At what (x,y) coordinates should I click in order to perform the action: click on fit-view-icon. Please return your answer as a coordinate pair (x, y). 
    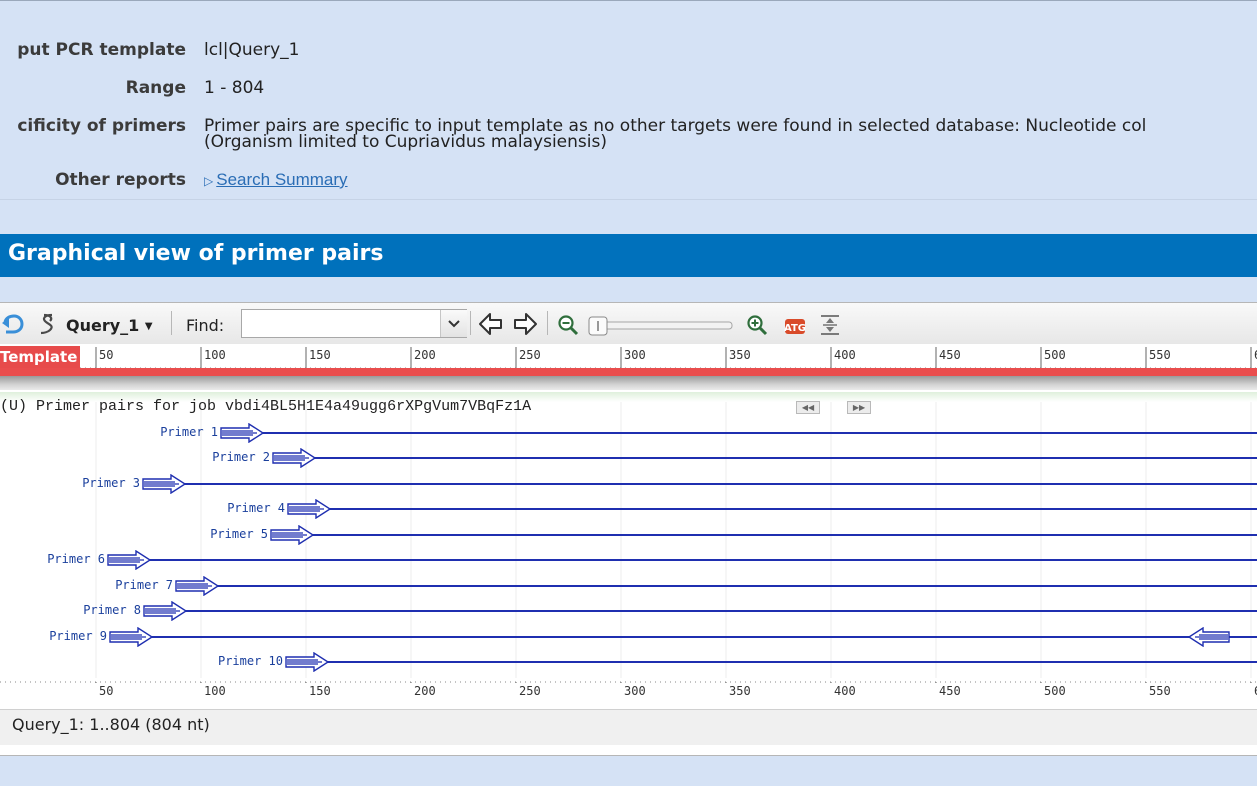
    Looking at the image, I should click on (830, 327).